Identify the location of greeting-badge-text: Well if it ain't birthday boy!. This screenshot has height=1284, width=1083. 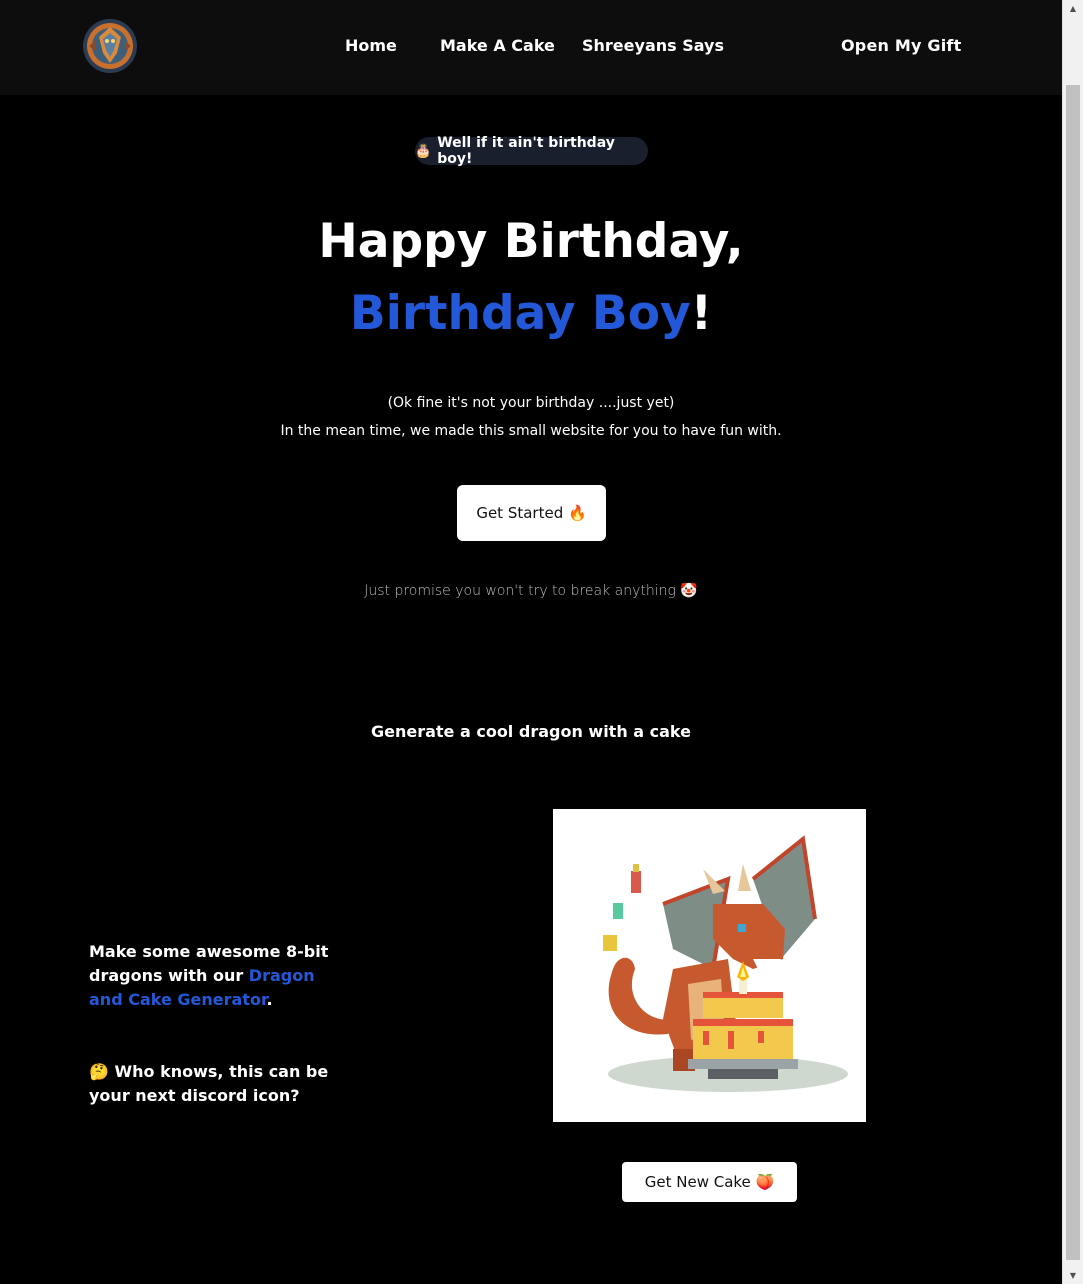
(526, 151).